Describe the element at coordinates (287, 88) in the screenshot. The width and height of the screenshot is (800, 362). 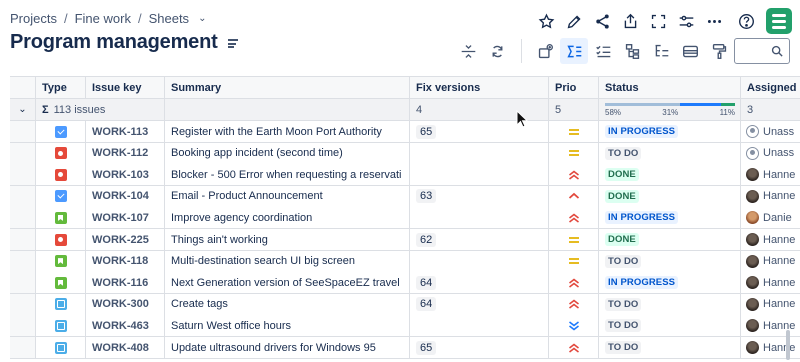
I see `column-header-summary: Summary` at that location.